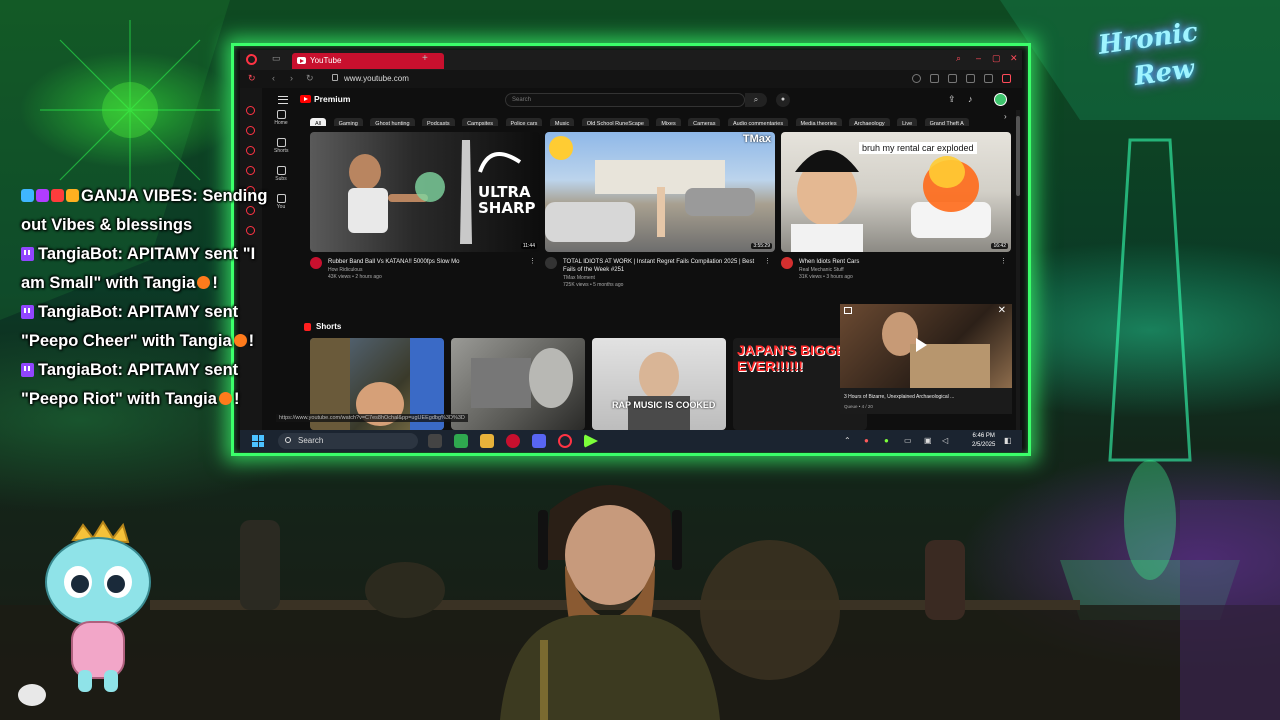 The image size is (1280, 720). I want to click on account-avatar, so click(1000, 99).